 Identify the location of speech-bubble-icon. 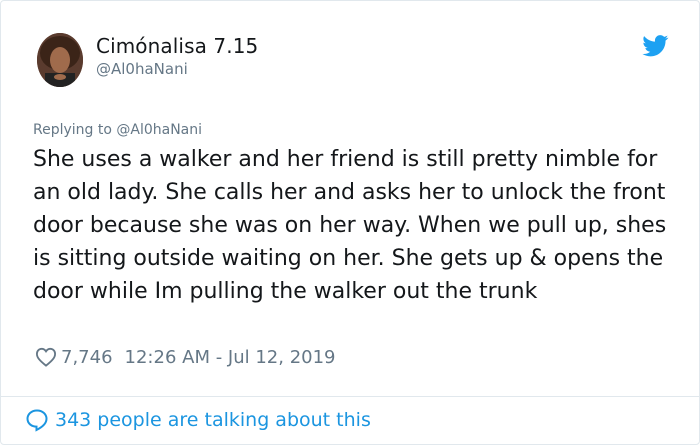
(37, 420).